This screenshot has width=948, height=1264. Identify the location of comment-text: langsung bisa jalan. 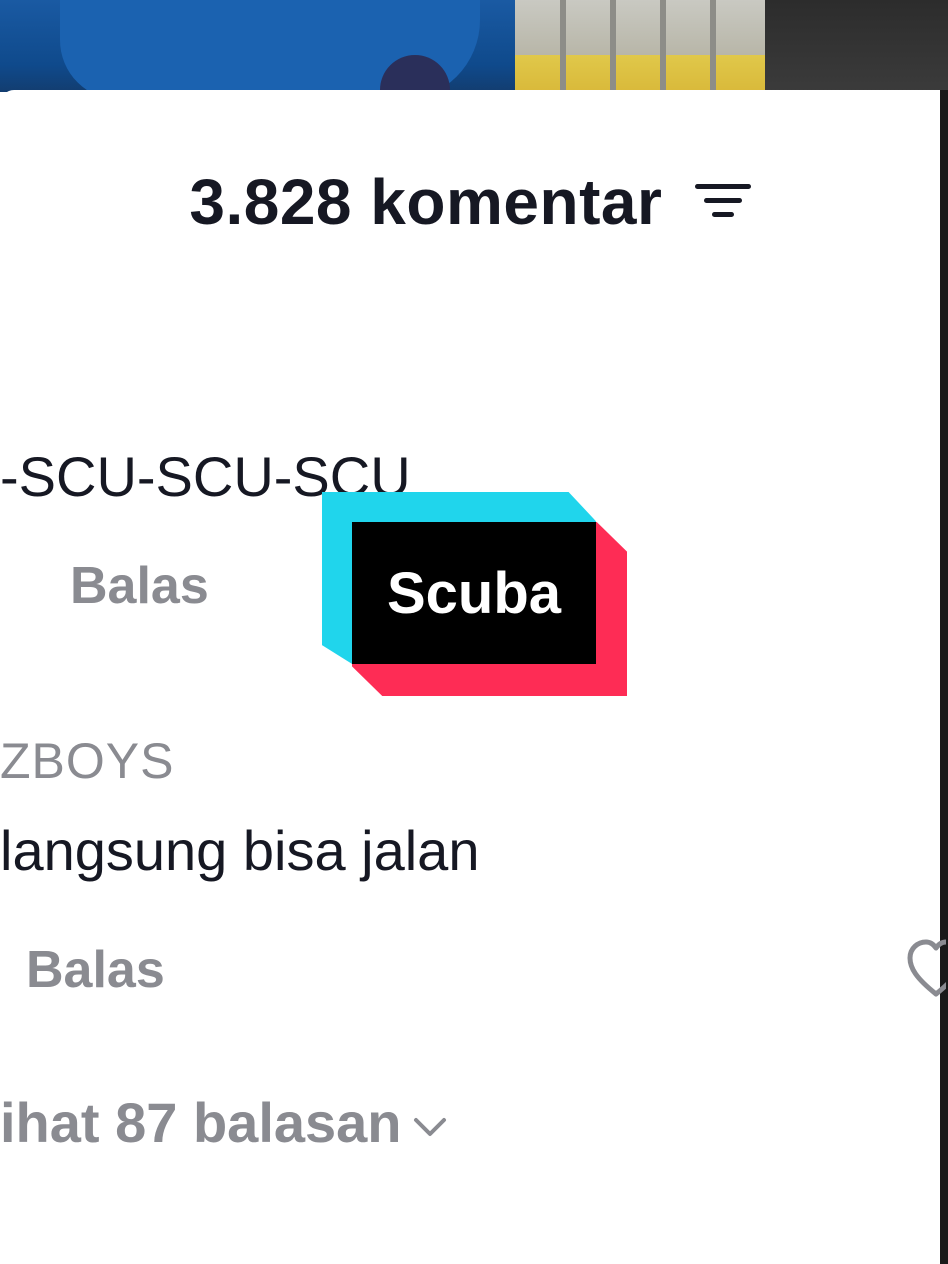
(240, 850).